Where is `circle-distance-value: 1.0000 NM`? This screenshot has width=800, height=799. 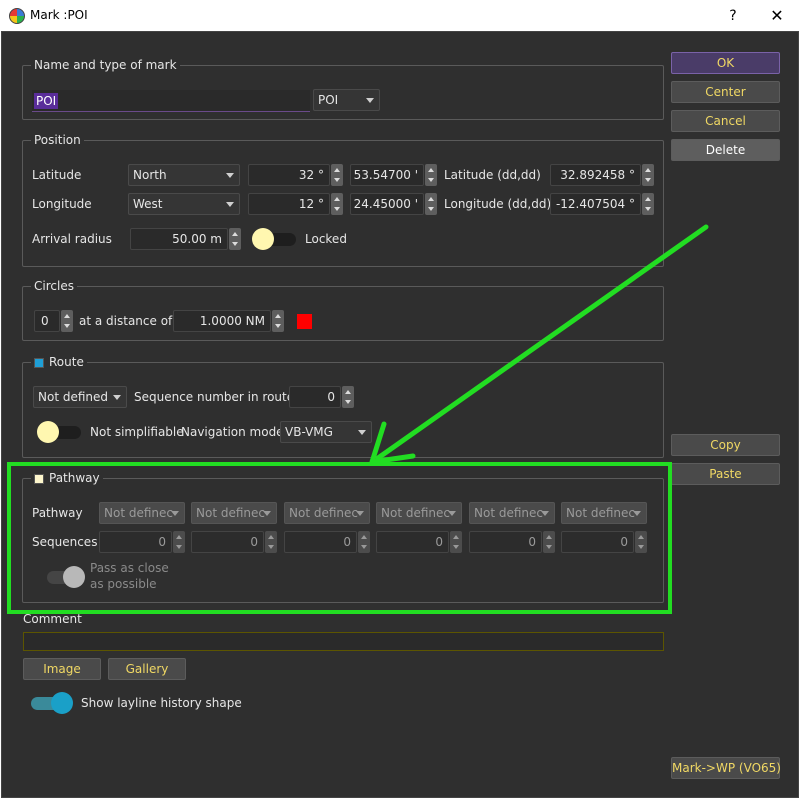
circle-distance-value: 1.0000 NM is located at coordinates (222, 321).